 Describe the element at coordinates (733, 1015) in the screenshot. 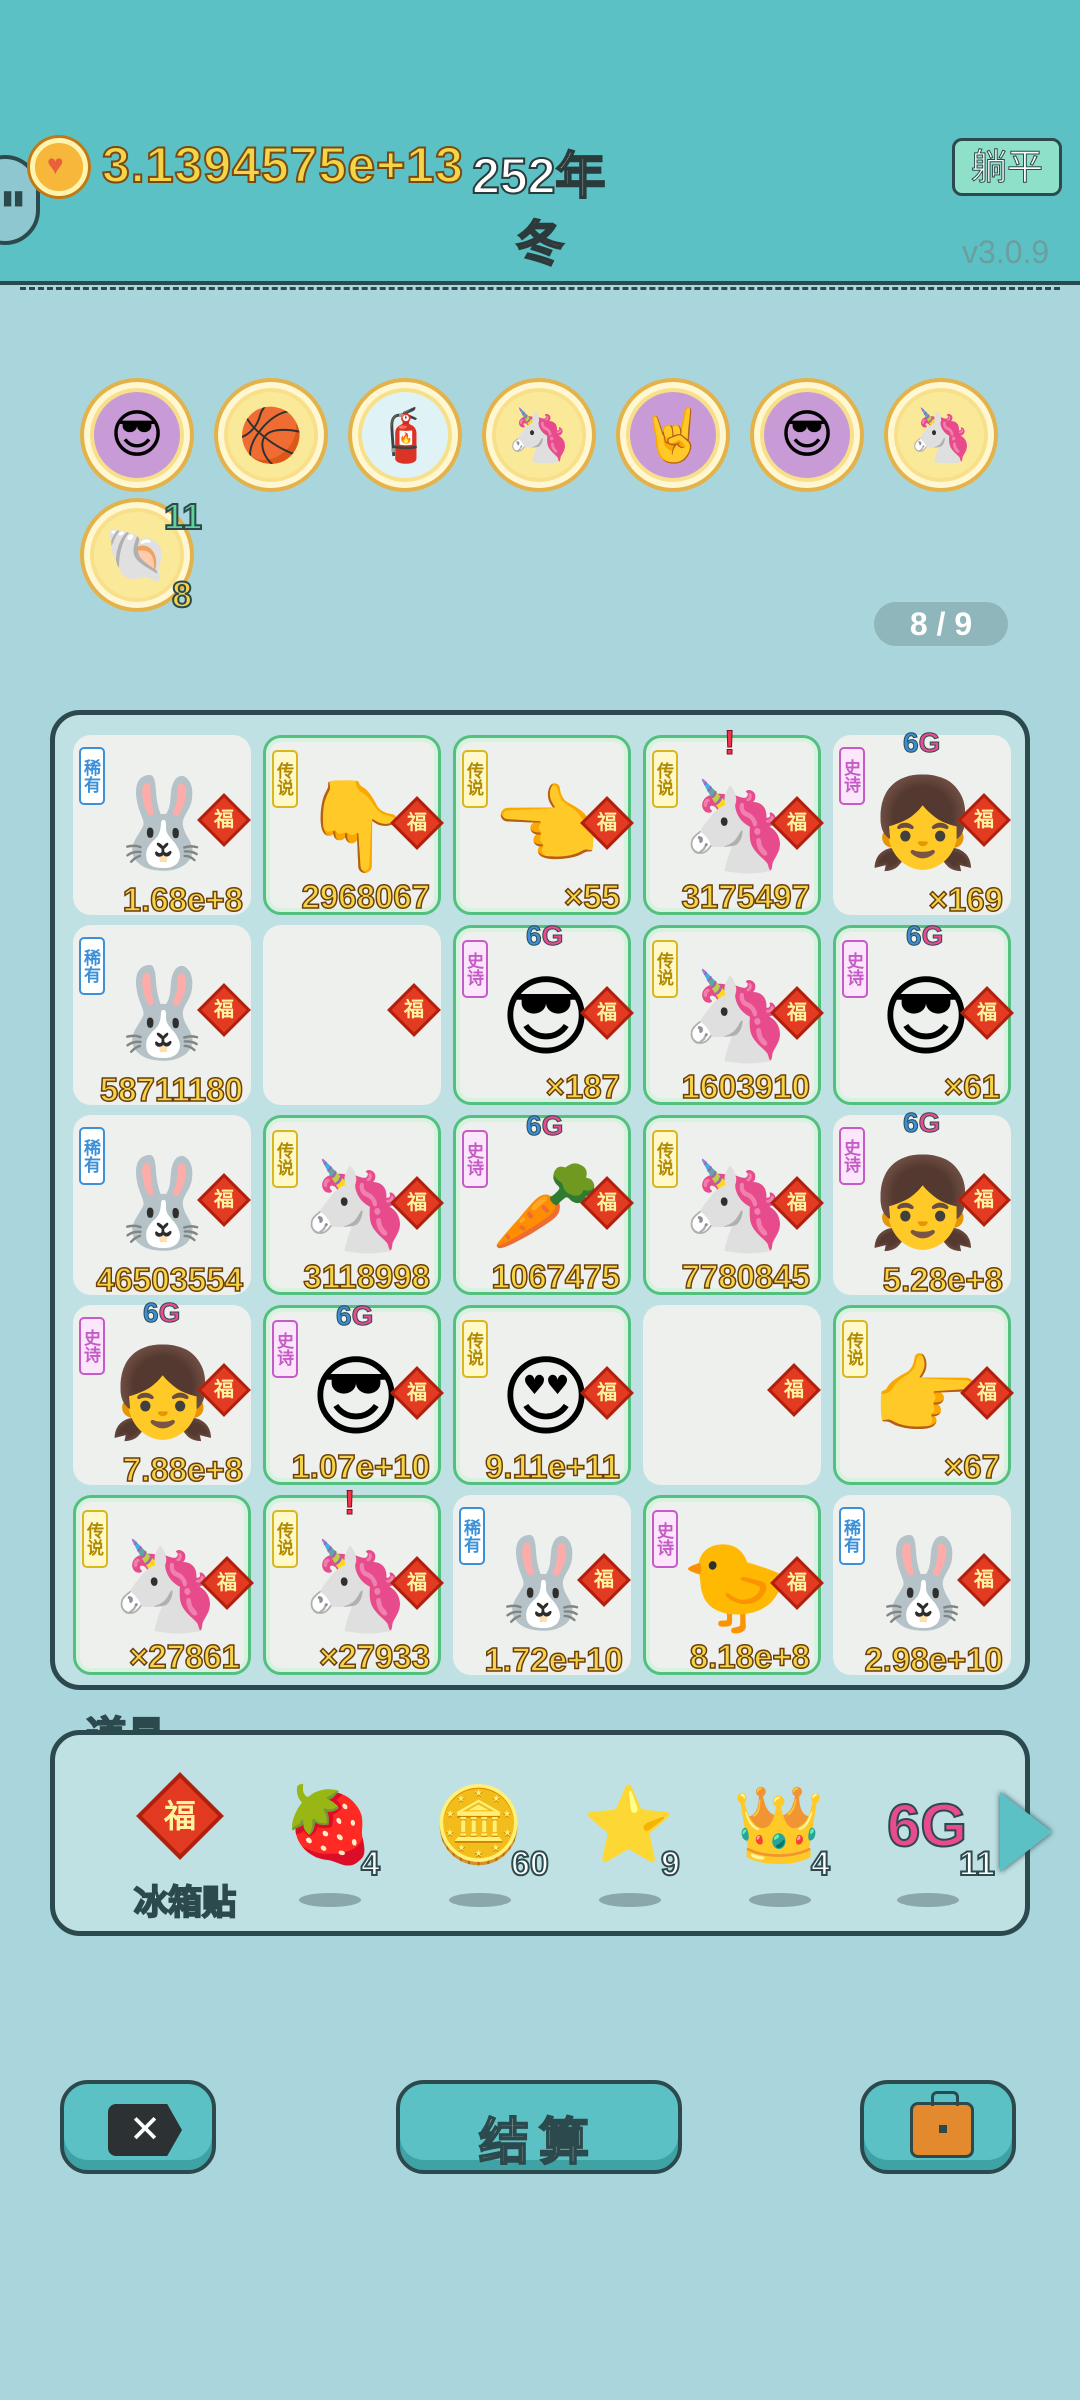

I see `grid-cell: 传说 🦄 福 1603910` at that location.